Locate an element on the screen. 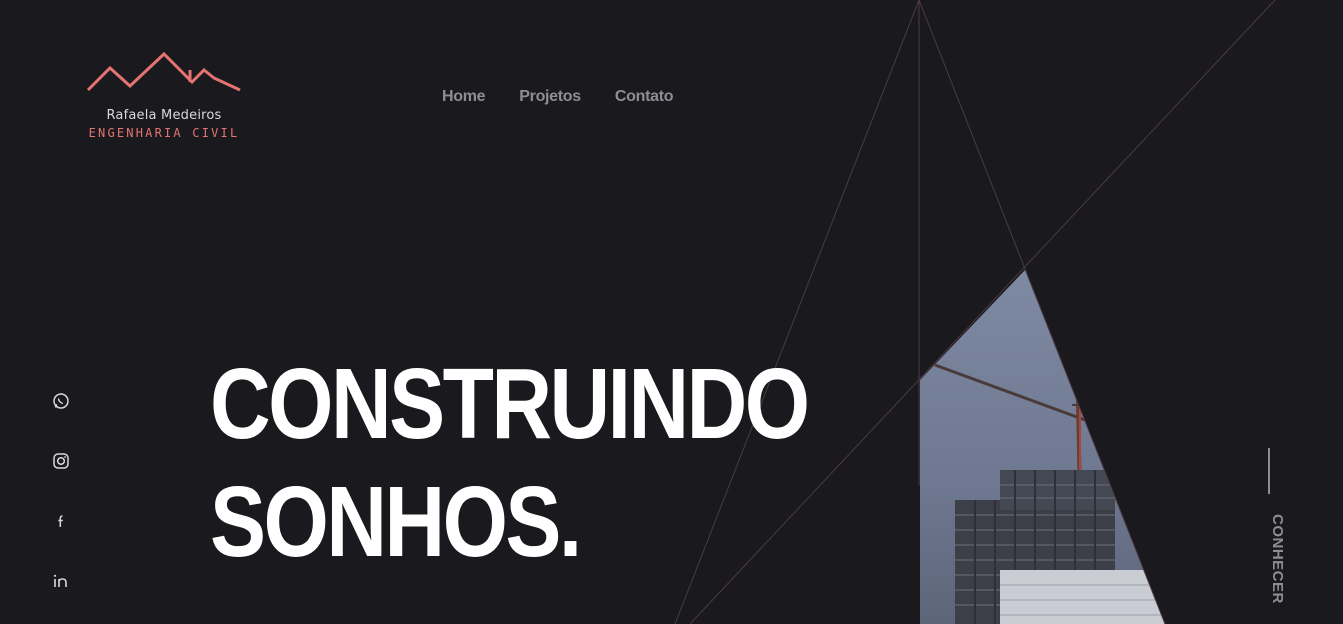  nav-contato: Contato is located at coordinates (644, 97).